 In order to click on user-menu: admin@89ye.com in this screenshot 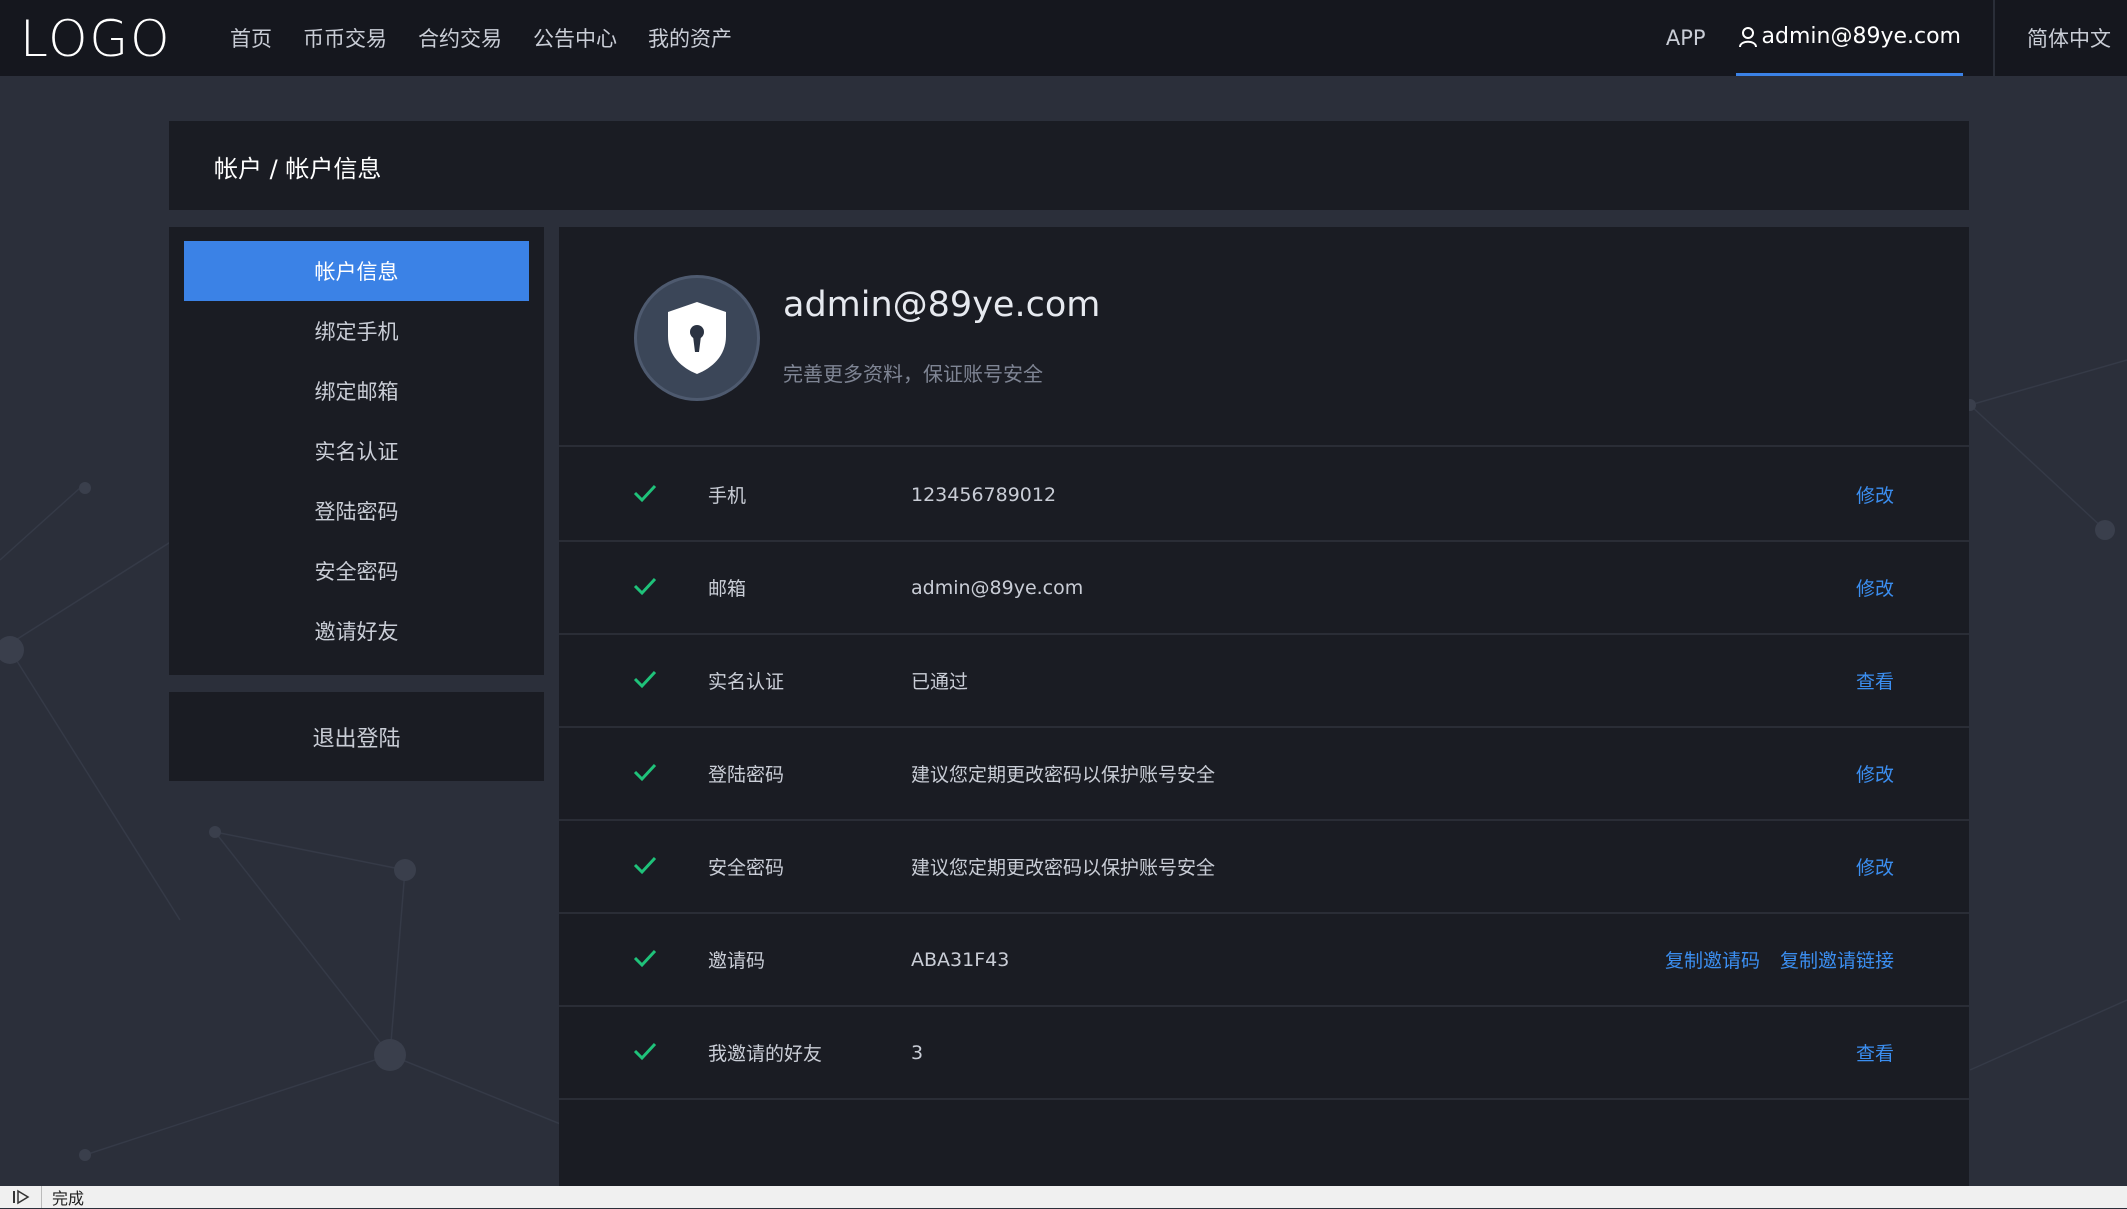, I will do `click(1849, 38)`.